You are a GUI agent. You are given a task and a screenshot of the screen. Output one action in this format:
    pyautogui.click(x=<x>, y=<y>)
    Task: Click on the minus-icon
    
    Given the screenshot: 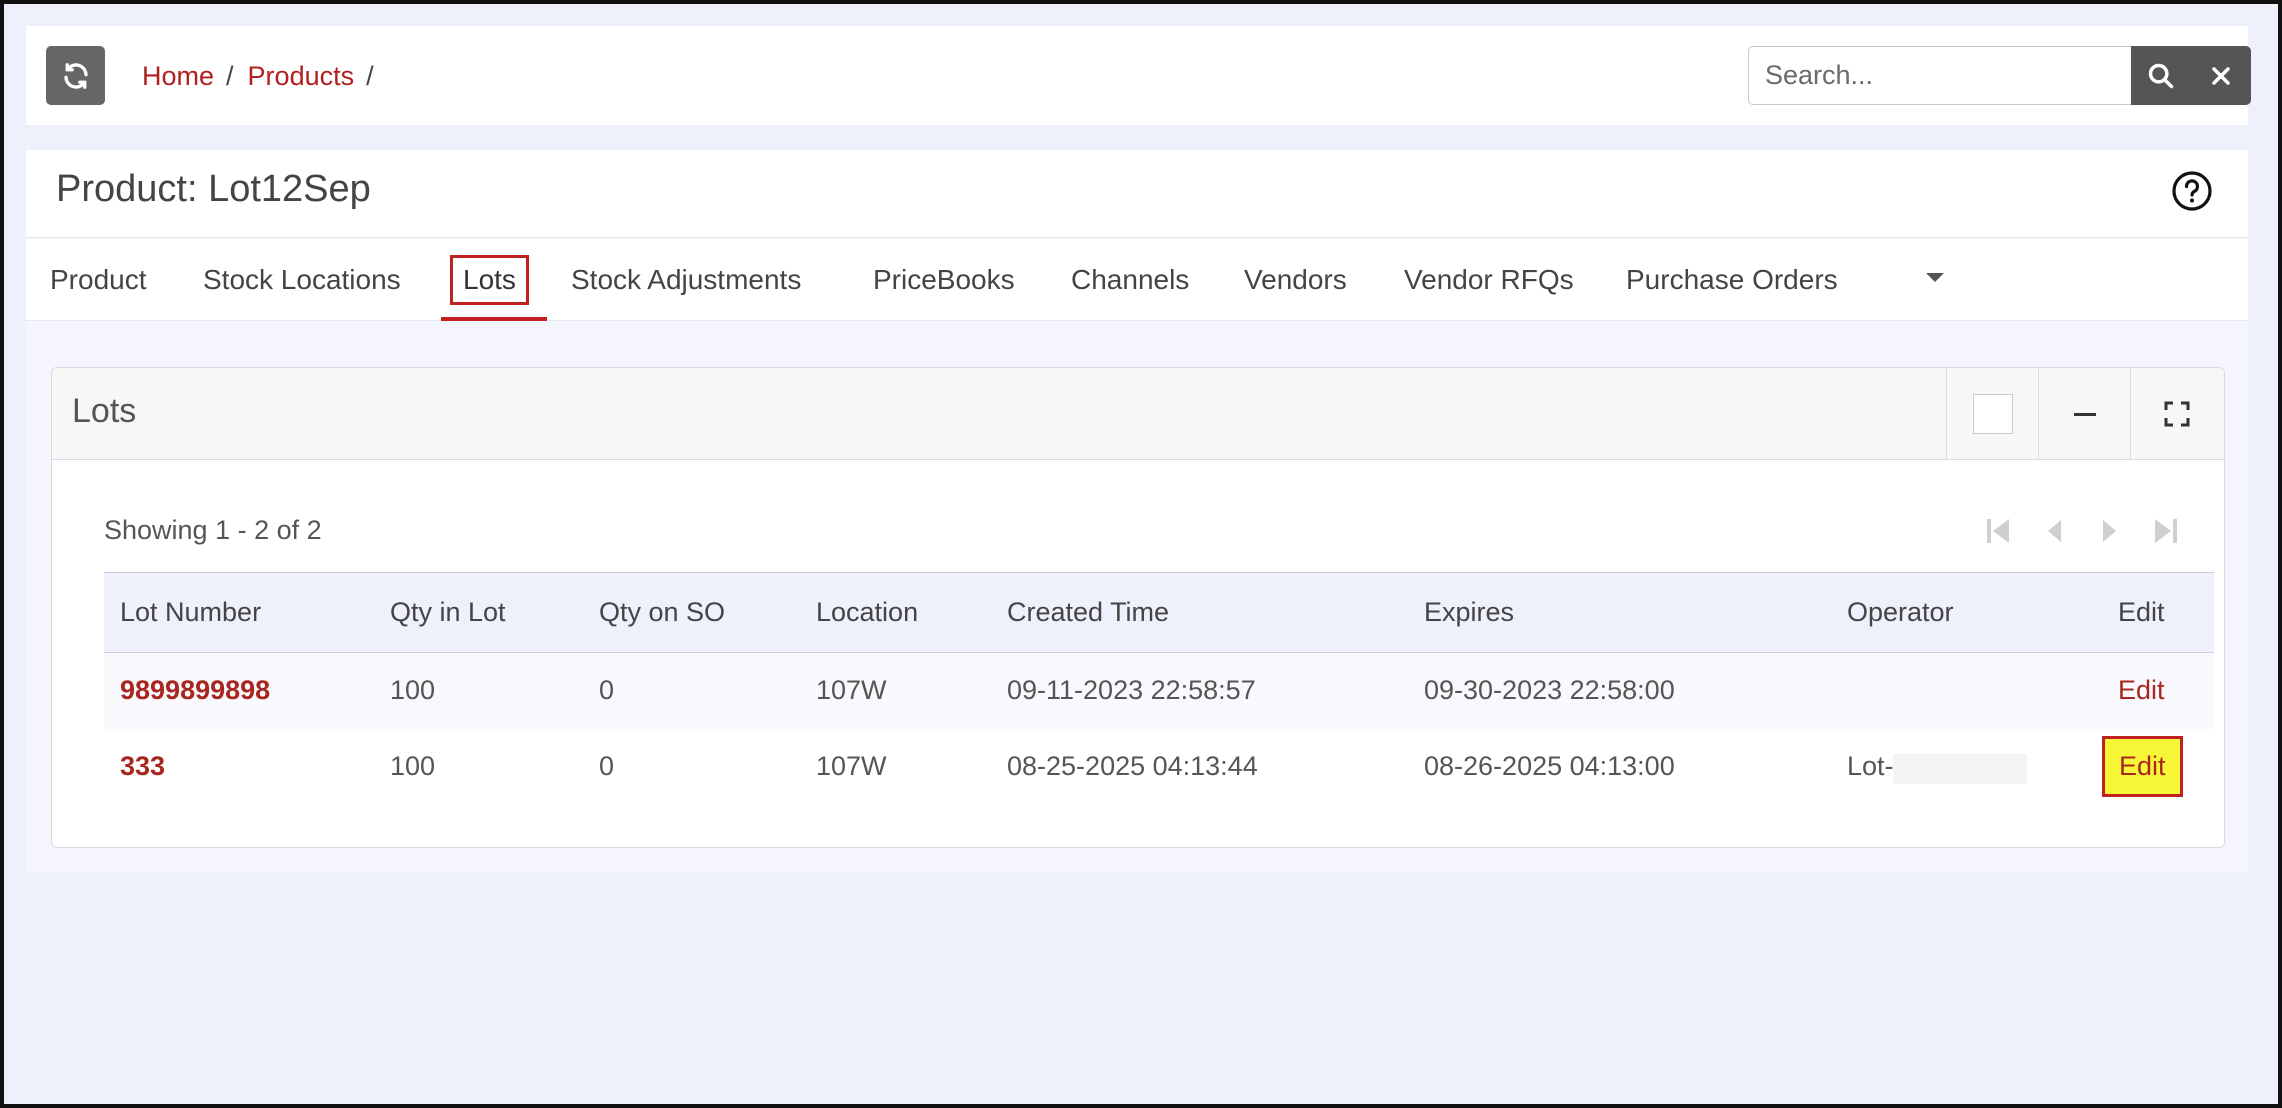 What is the action you would take?
    pyautogui.click(x=2084, y=414)
    